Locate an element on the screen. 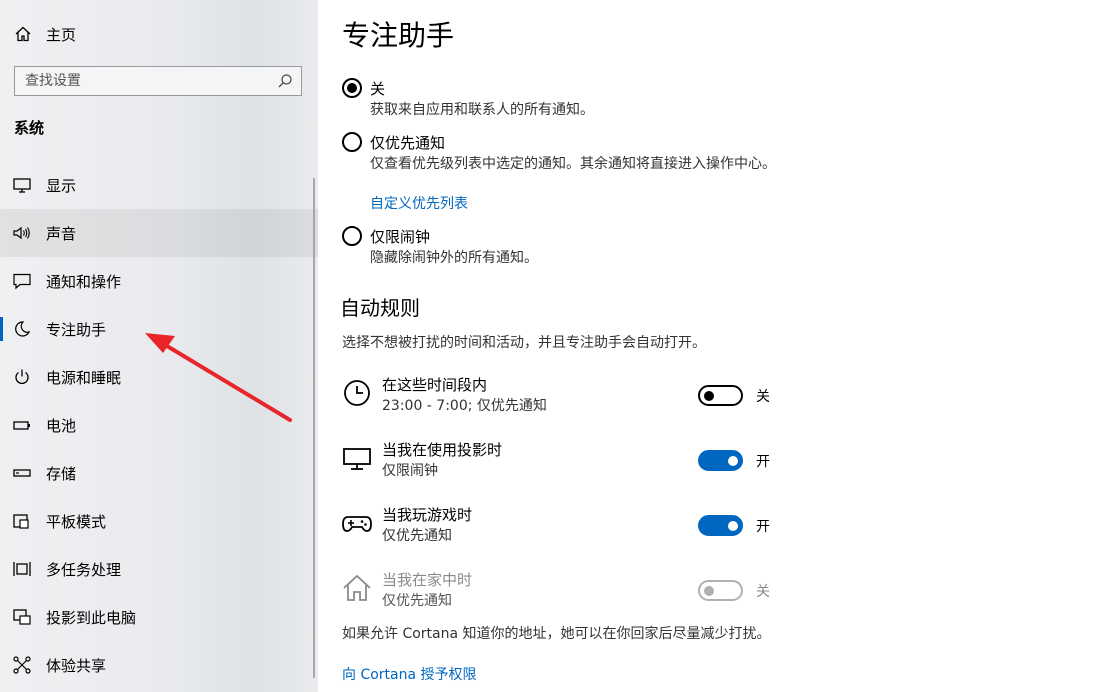 The width and height of the screenshot is (1096, 692). sidebar-item-display: 显示 is located at coordinates (159, 185).